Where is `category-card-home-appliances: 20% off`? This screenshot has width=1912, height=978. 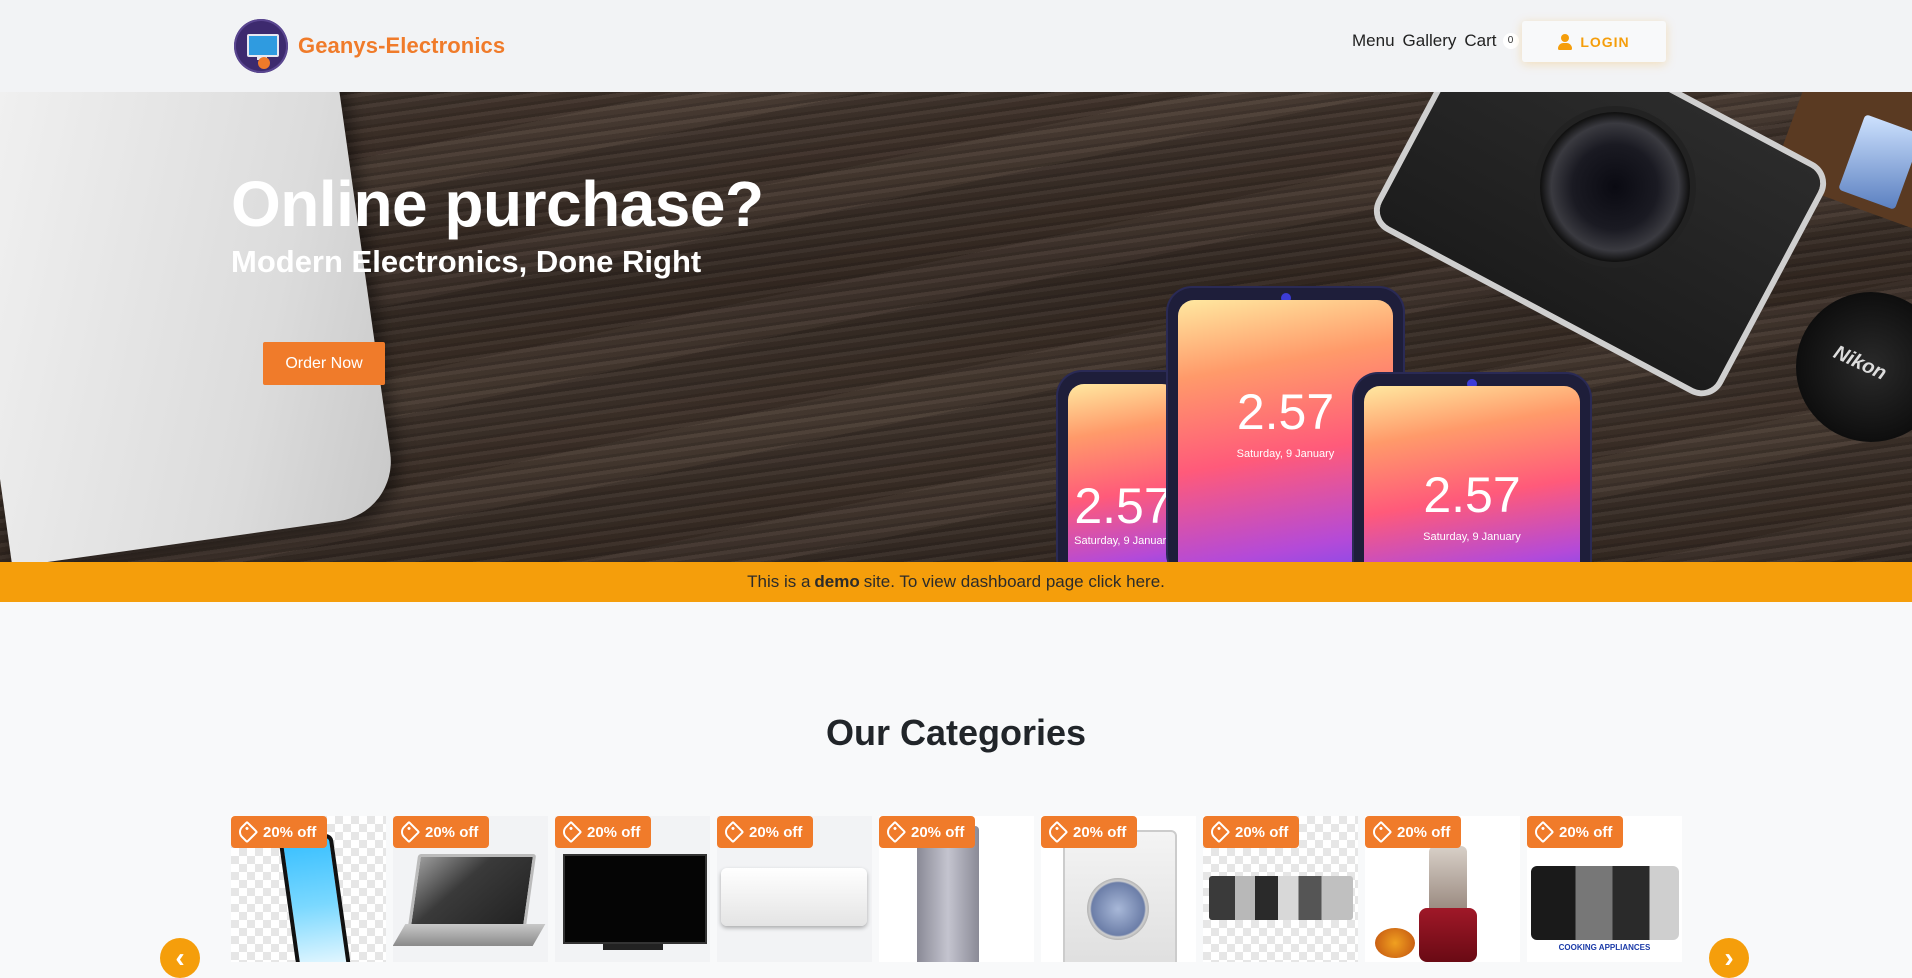
category-card-home-appliances: 20% off is located at coordinates (1280, 889).